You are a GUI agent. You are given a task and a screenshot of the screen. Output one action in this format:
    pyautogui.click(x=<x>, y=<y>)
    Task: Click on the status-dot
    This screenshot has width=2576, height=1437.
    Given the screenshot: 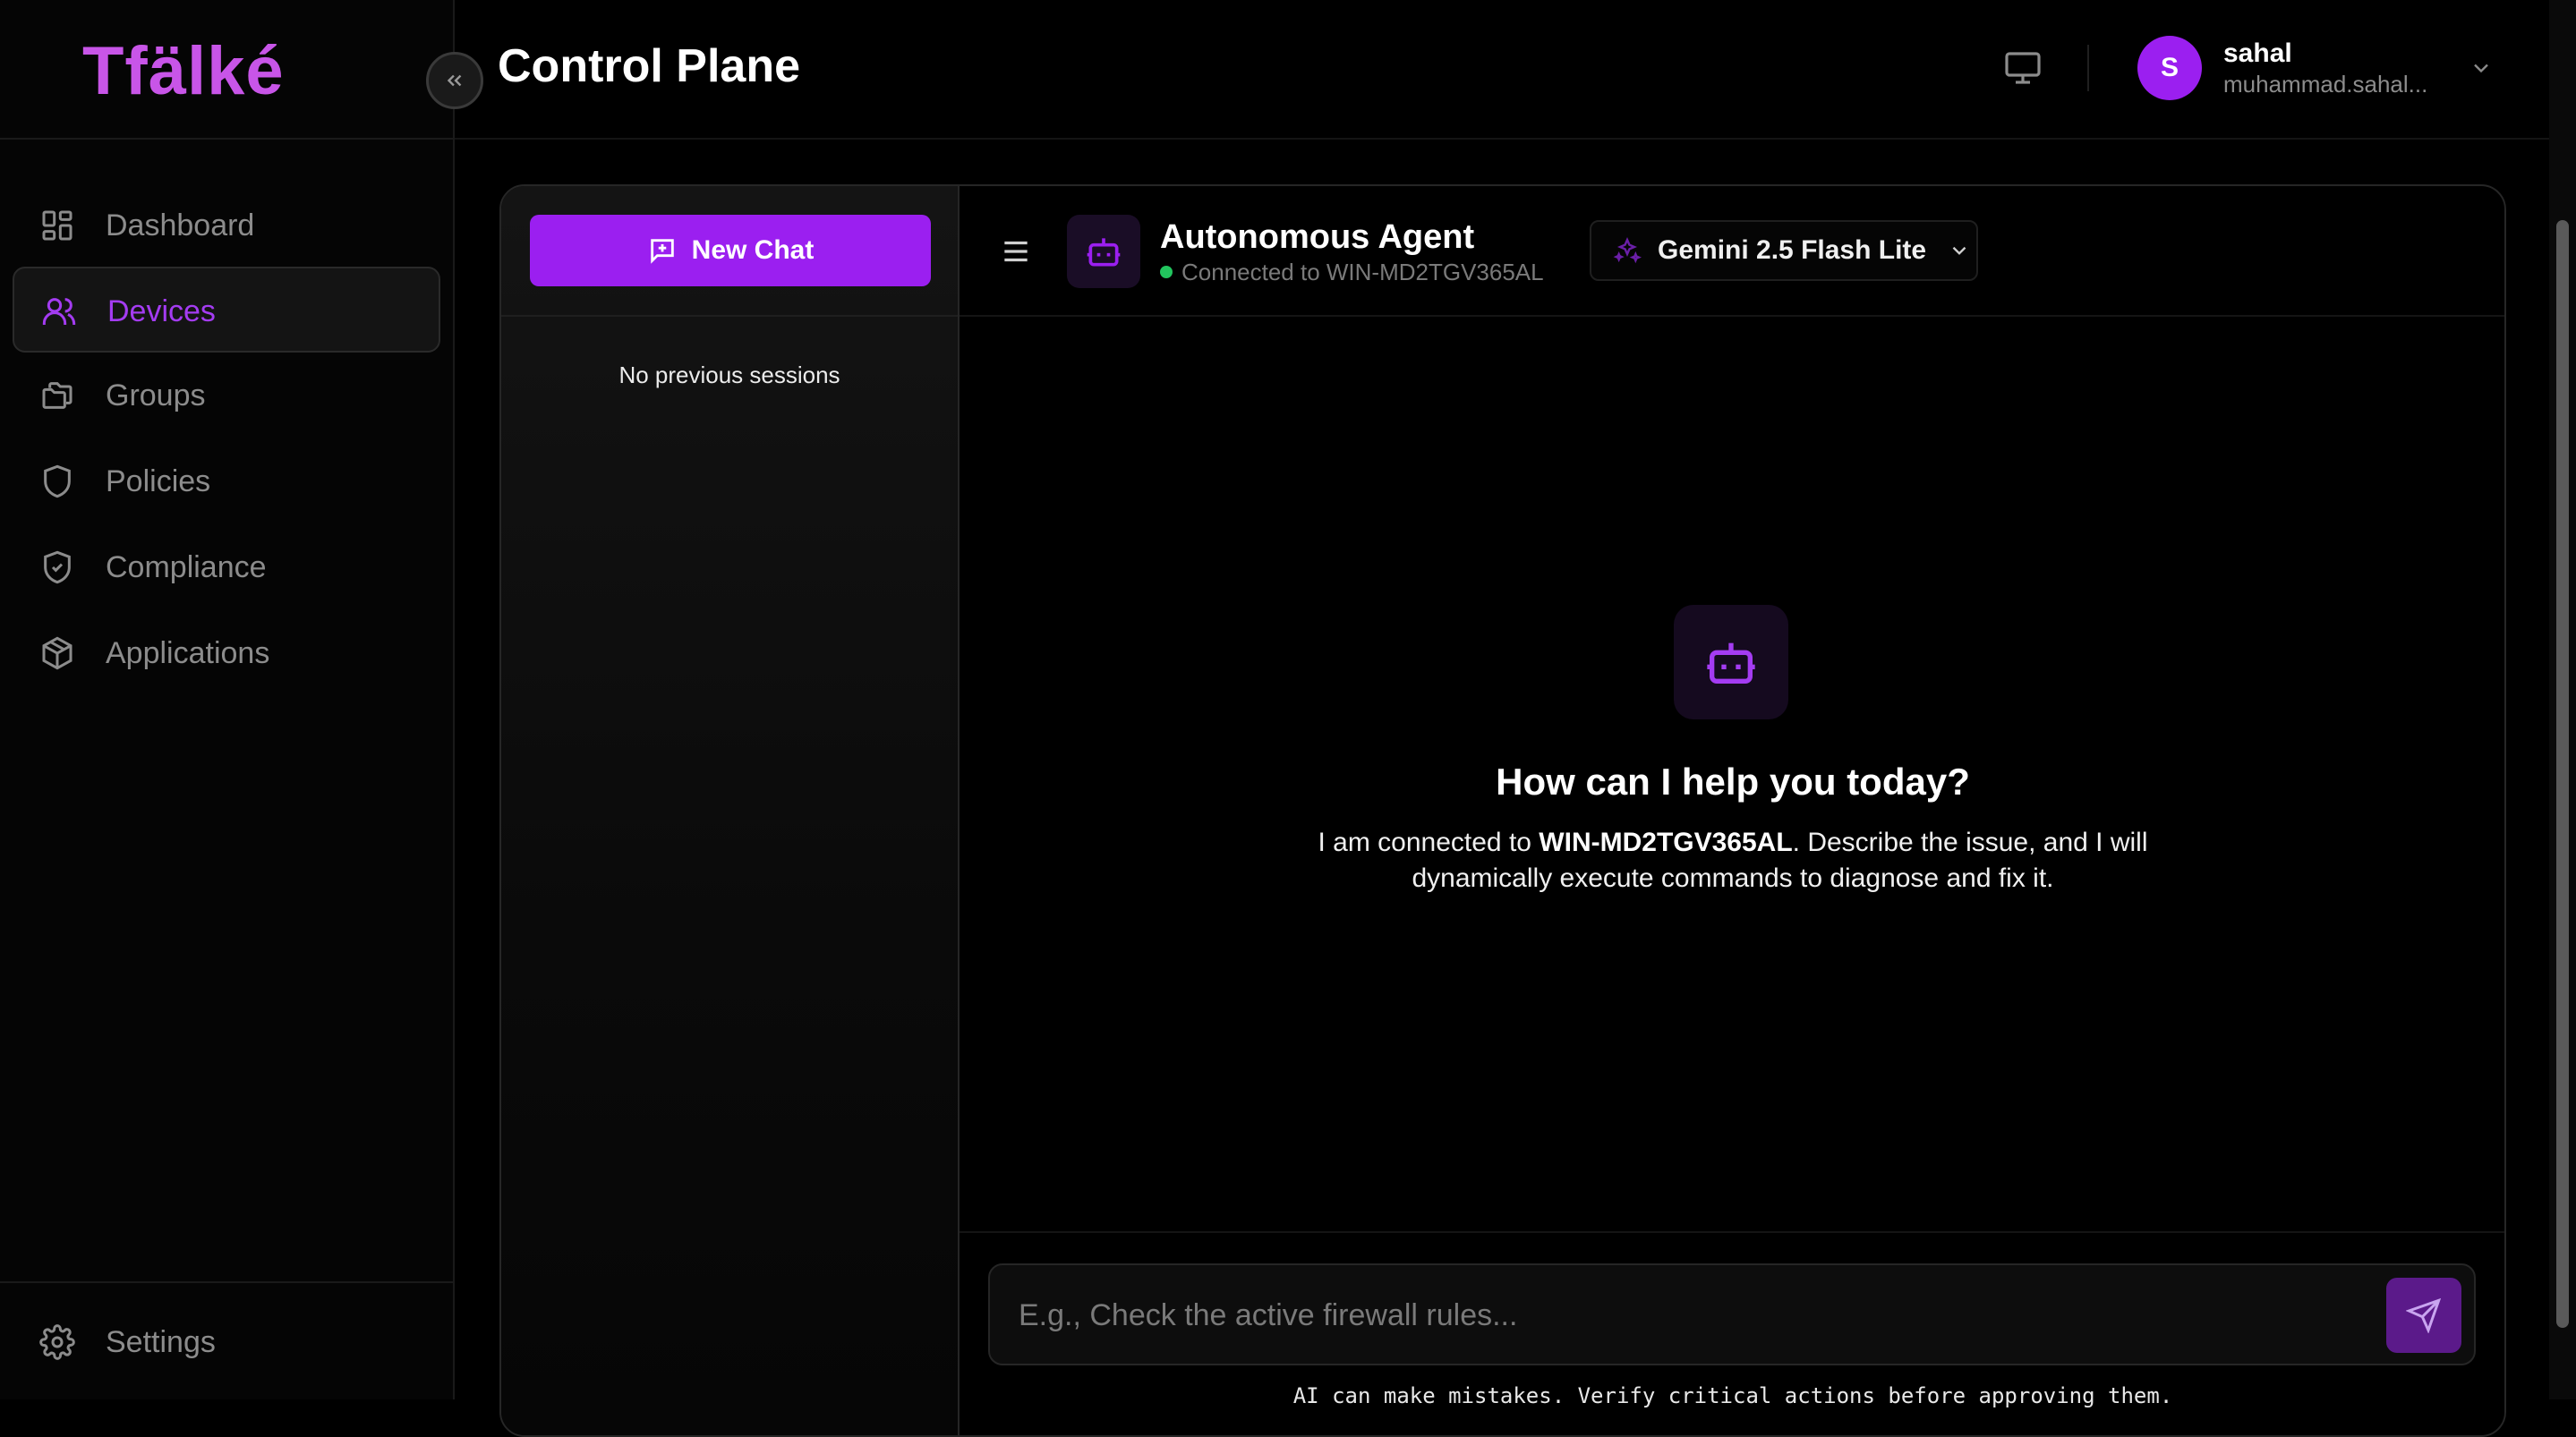 What is the action you would take?
    pyautogui.click(x=1166, y=272)
    